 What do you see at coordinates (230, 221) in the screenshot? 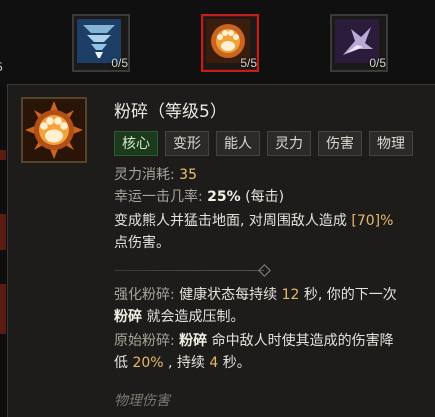
I see `description-text: 变成熊人并猛击地面, 对周围敌人造成` at bounding box center [230, 221].